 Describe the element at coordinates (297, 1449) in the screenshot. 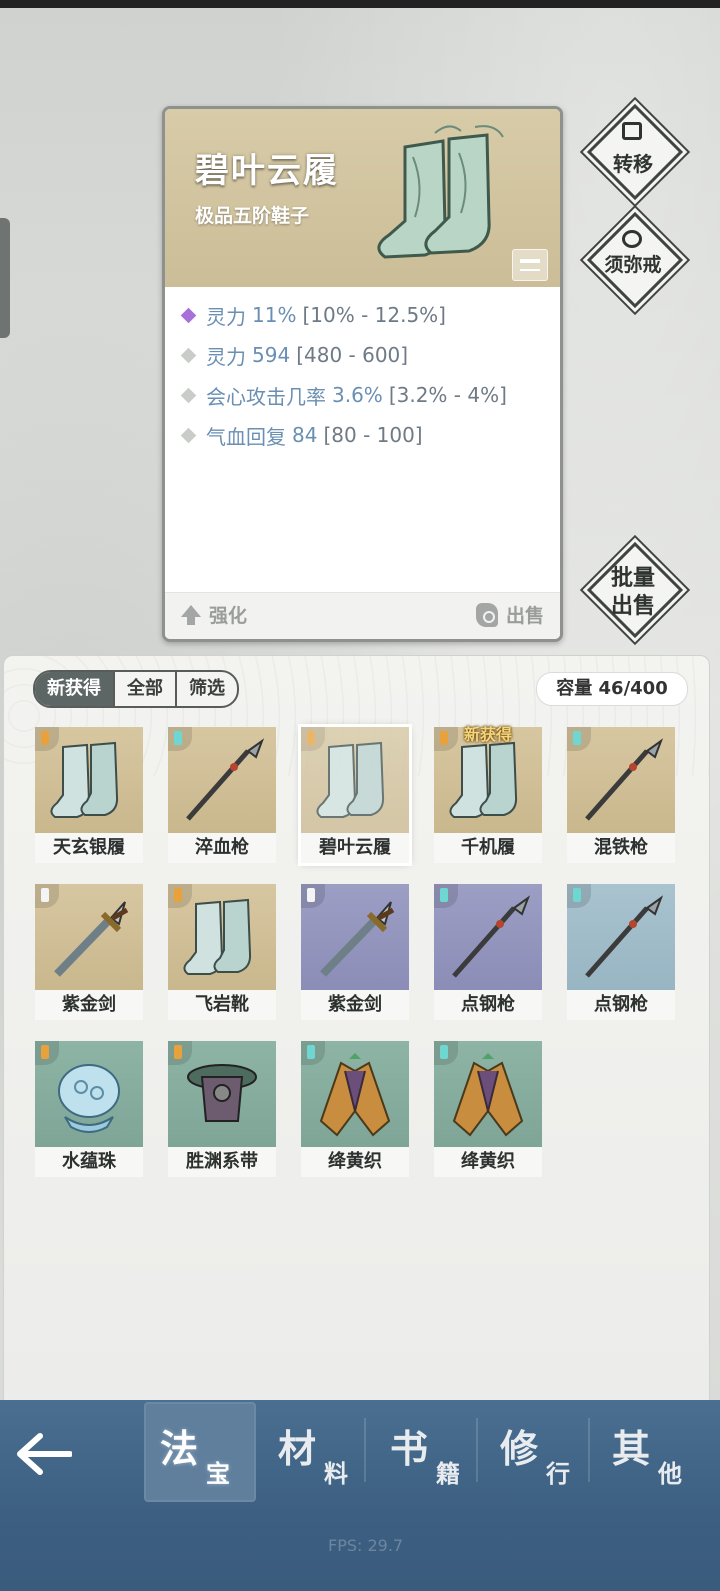

I see `nav-label-main: 材` at that location.